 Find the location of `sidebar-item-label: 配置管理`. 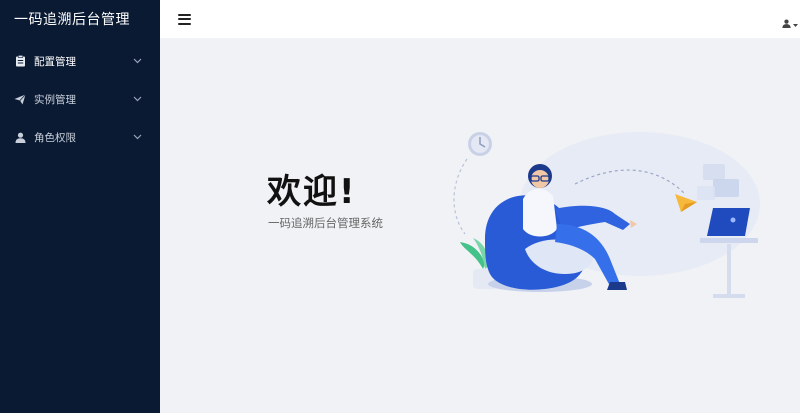

sidebar-item-label: 配置管理 is located at coordinates (55, 61).